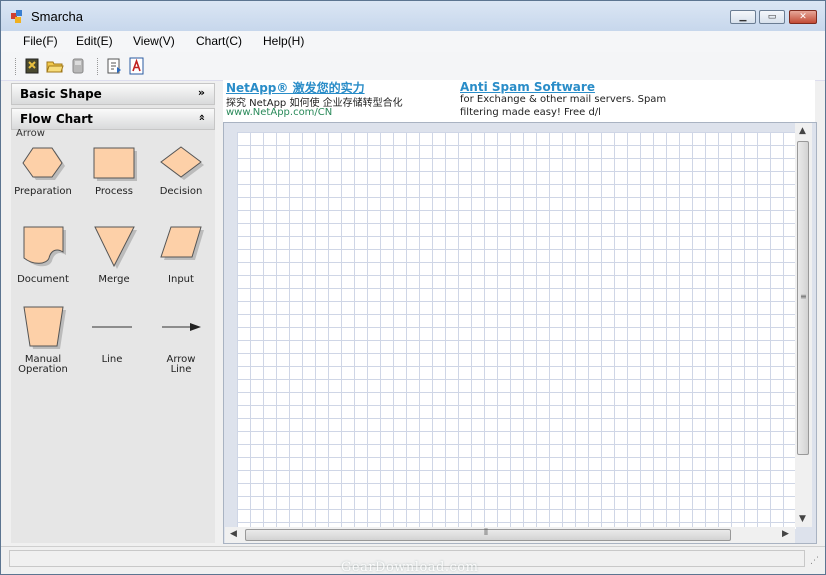  What do you see at coordinates (410, 567) in the screenshot?
I see `watermark: GearDownload.com` at bounding box center [410, 567].